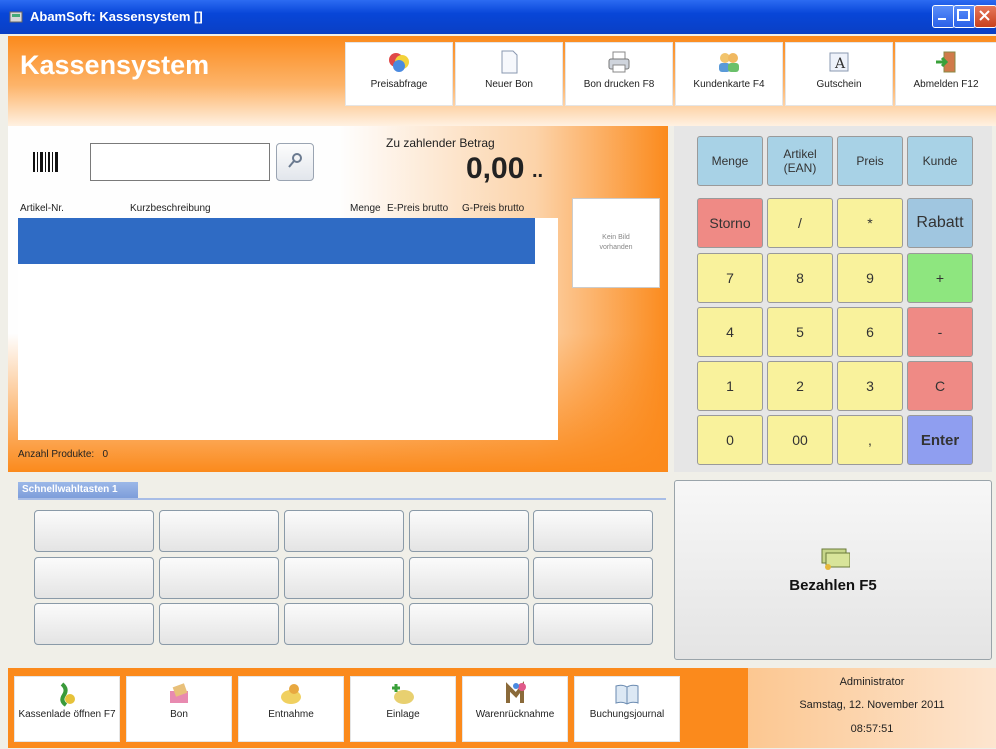 This screenshot has height=749, width=996. I want to click on money-icon, so click(835, 559).